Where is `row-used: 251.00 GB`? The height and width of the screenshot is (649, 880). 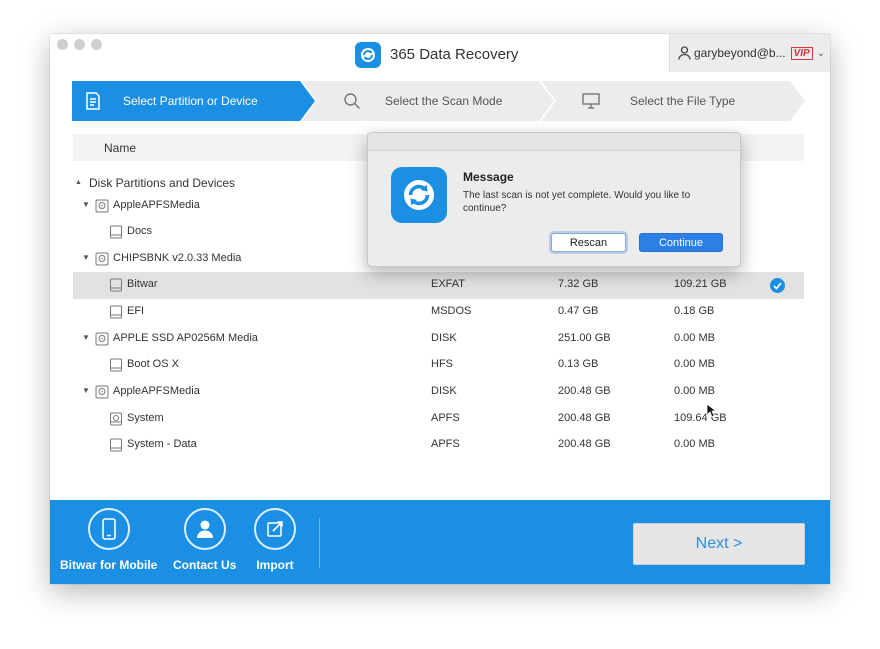
row-used: 251.00 GB is located at coordinates (584, 338).